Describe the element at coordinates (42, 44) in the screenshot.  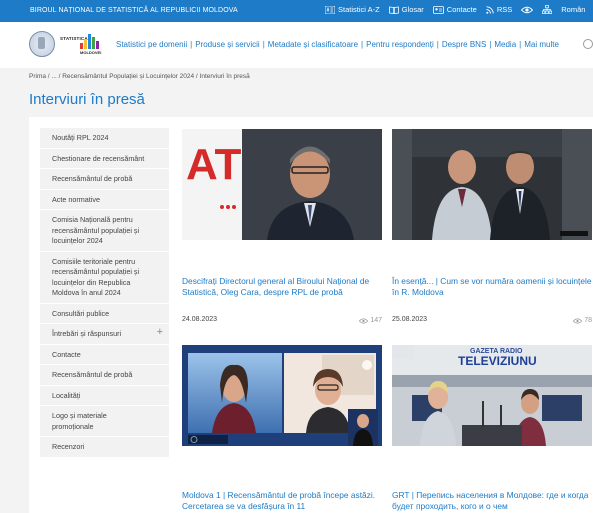
I see `coat-of-arms-logo` at that location.